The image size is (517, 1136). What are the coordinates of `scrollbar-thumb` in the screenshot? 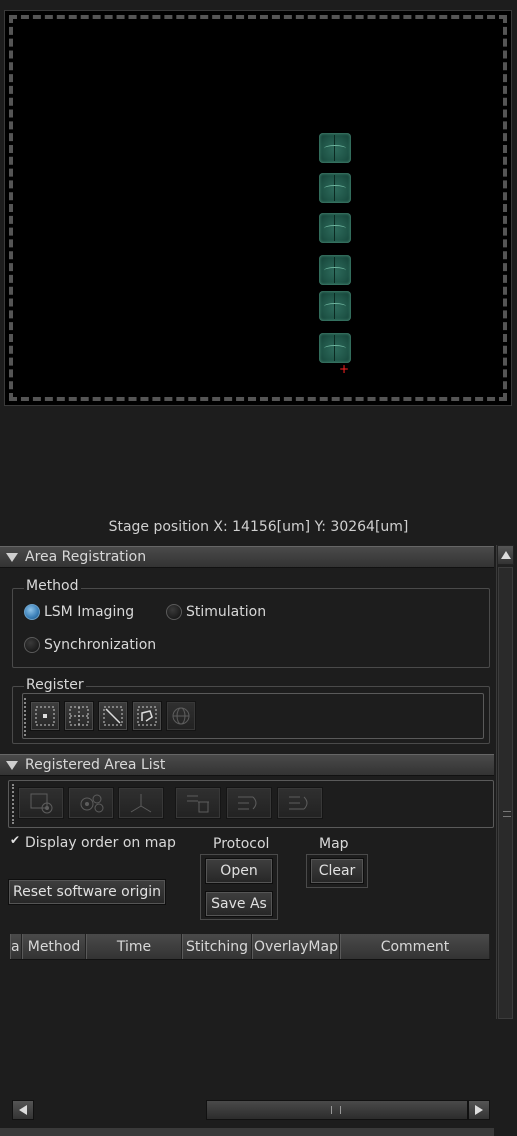 It's located at (505, 793).